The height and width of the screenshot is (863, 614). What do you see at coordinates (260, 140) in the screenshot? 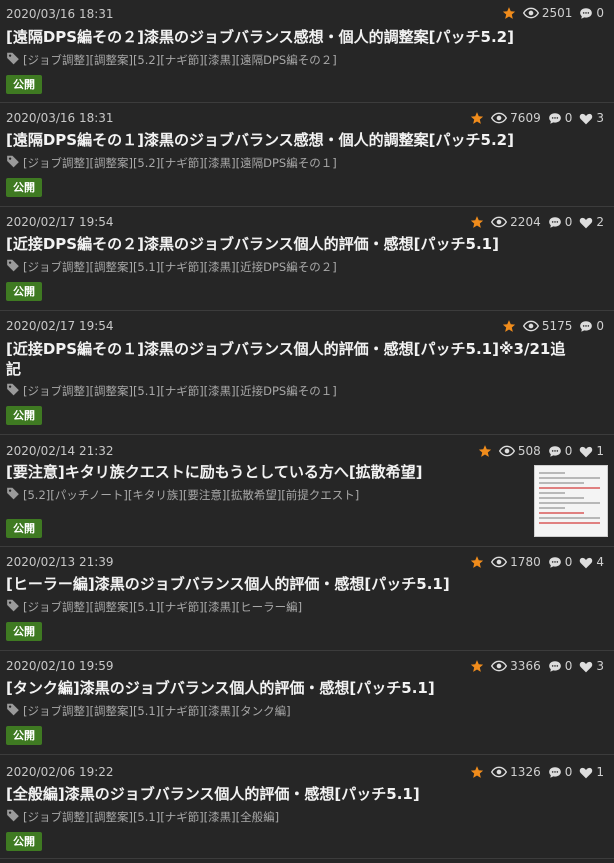
I see `post-title: [遠隔DPS編その１]漆黒のジョブバランス感想・個人的調整案[パッチ5.2]` at bounding box center [260, 140].